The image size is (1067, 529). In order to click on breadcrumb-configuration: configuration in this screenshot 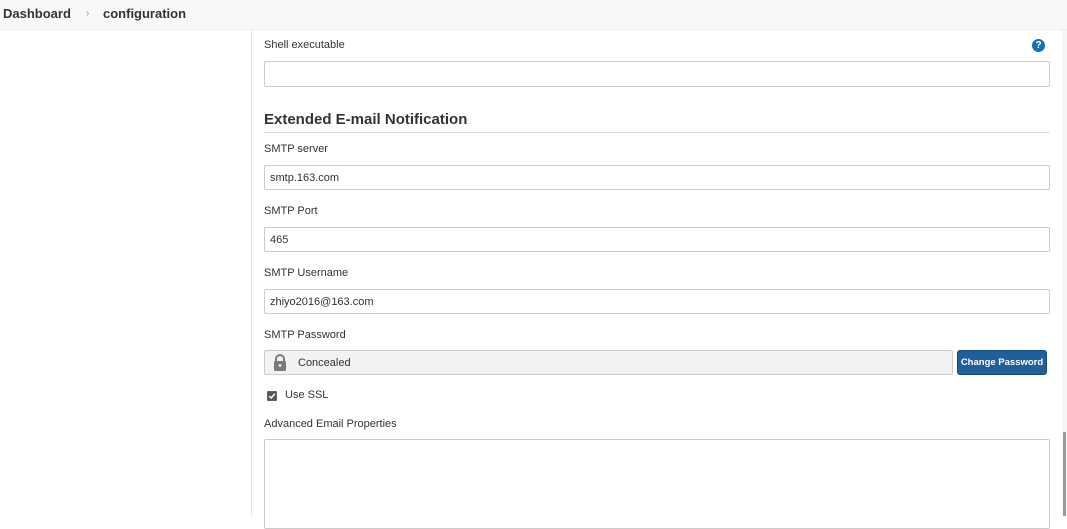, I will do `click(144, 13)`.